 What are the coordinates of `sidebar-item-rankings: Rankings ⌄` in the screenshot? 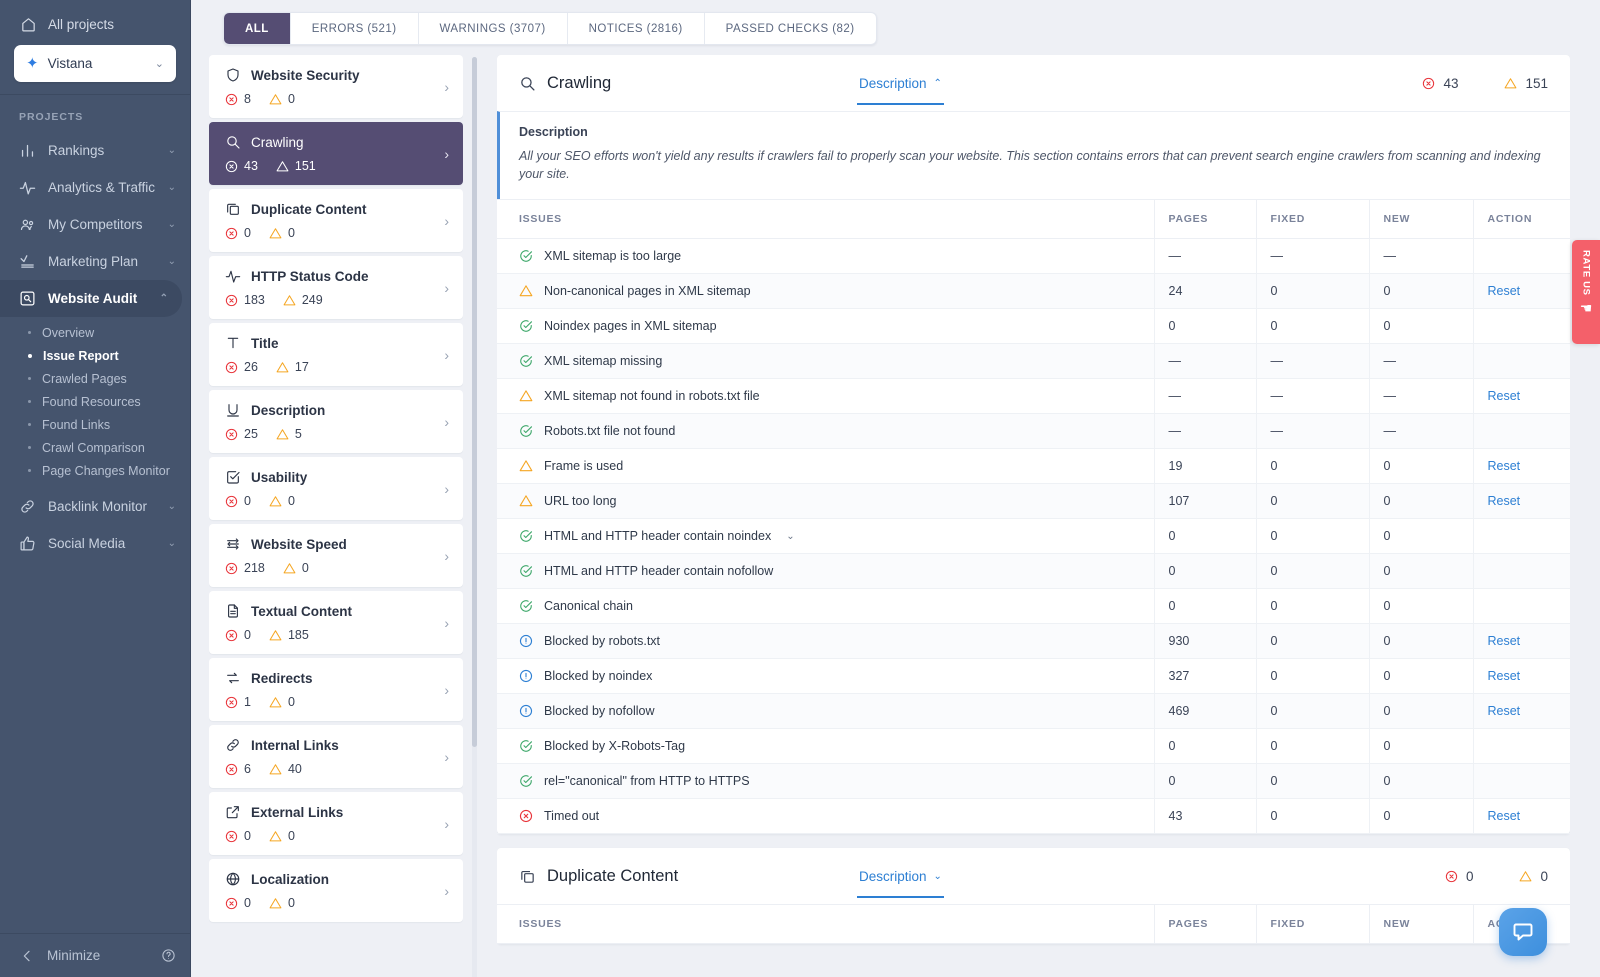 It's located at (95, 150).